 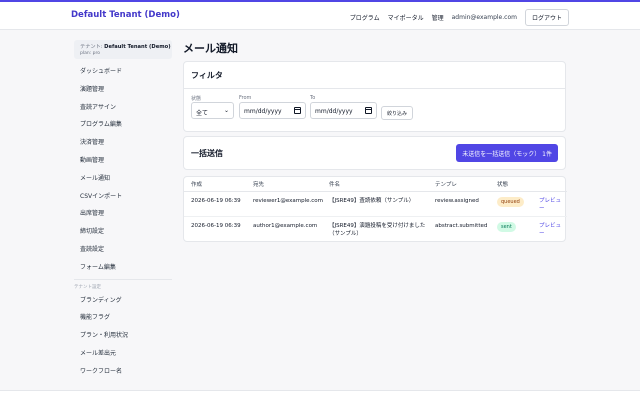 What do you see at coordinates (374, 75) in the screenshot?
I see `filter-title: フィルタ` at bounding box center [374, 75].